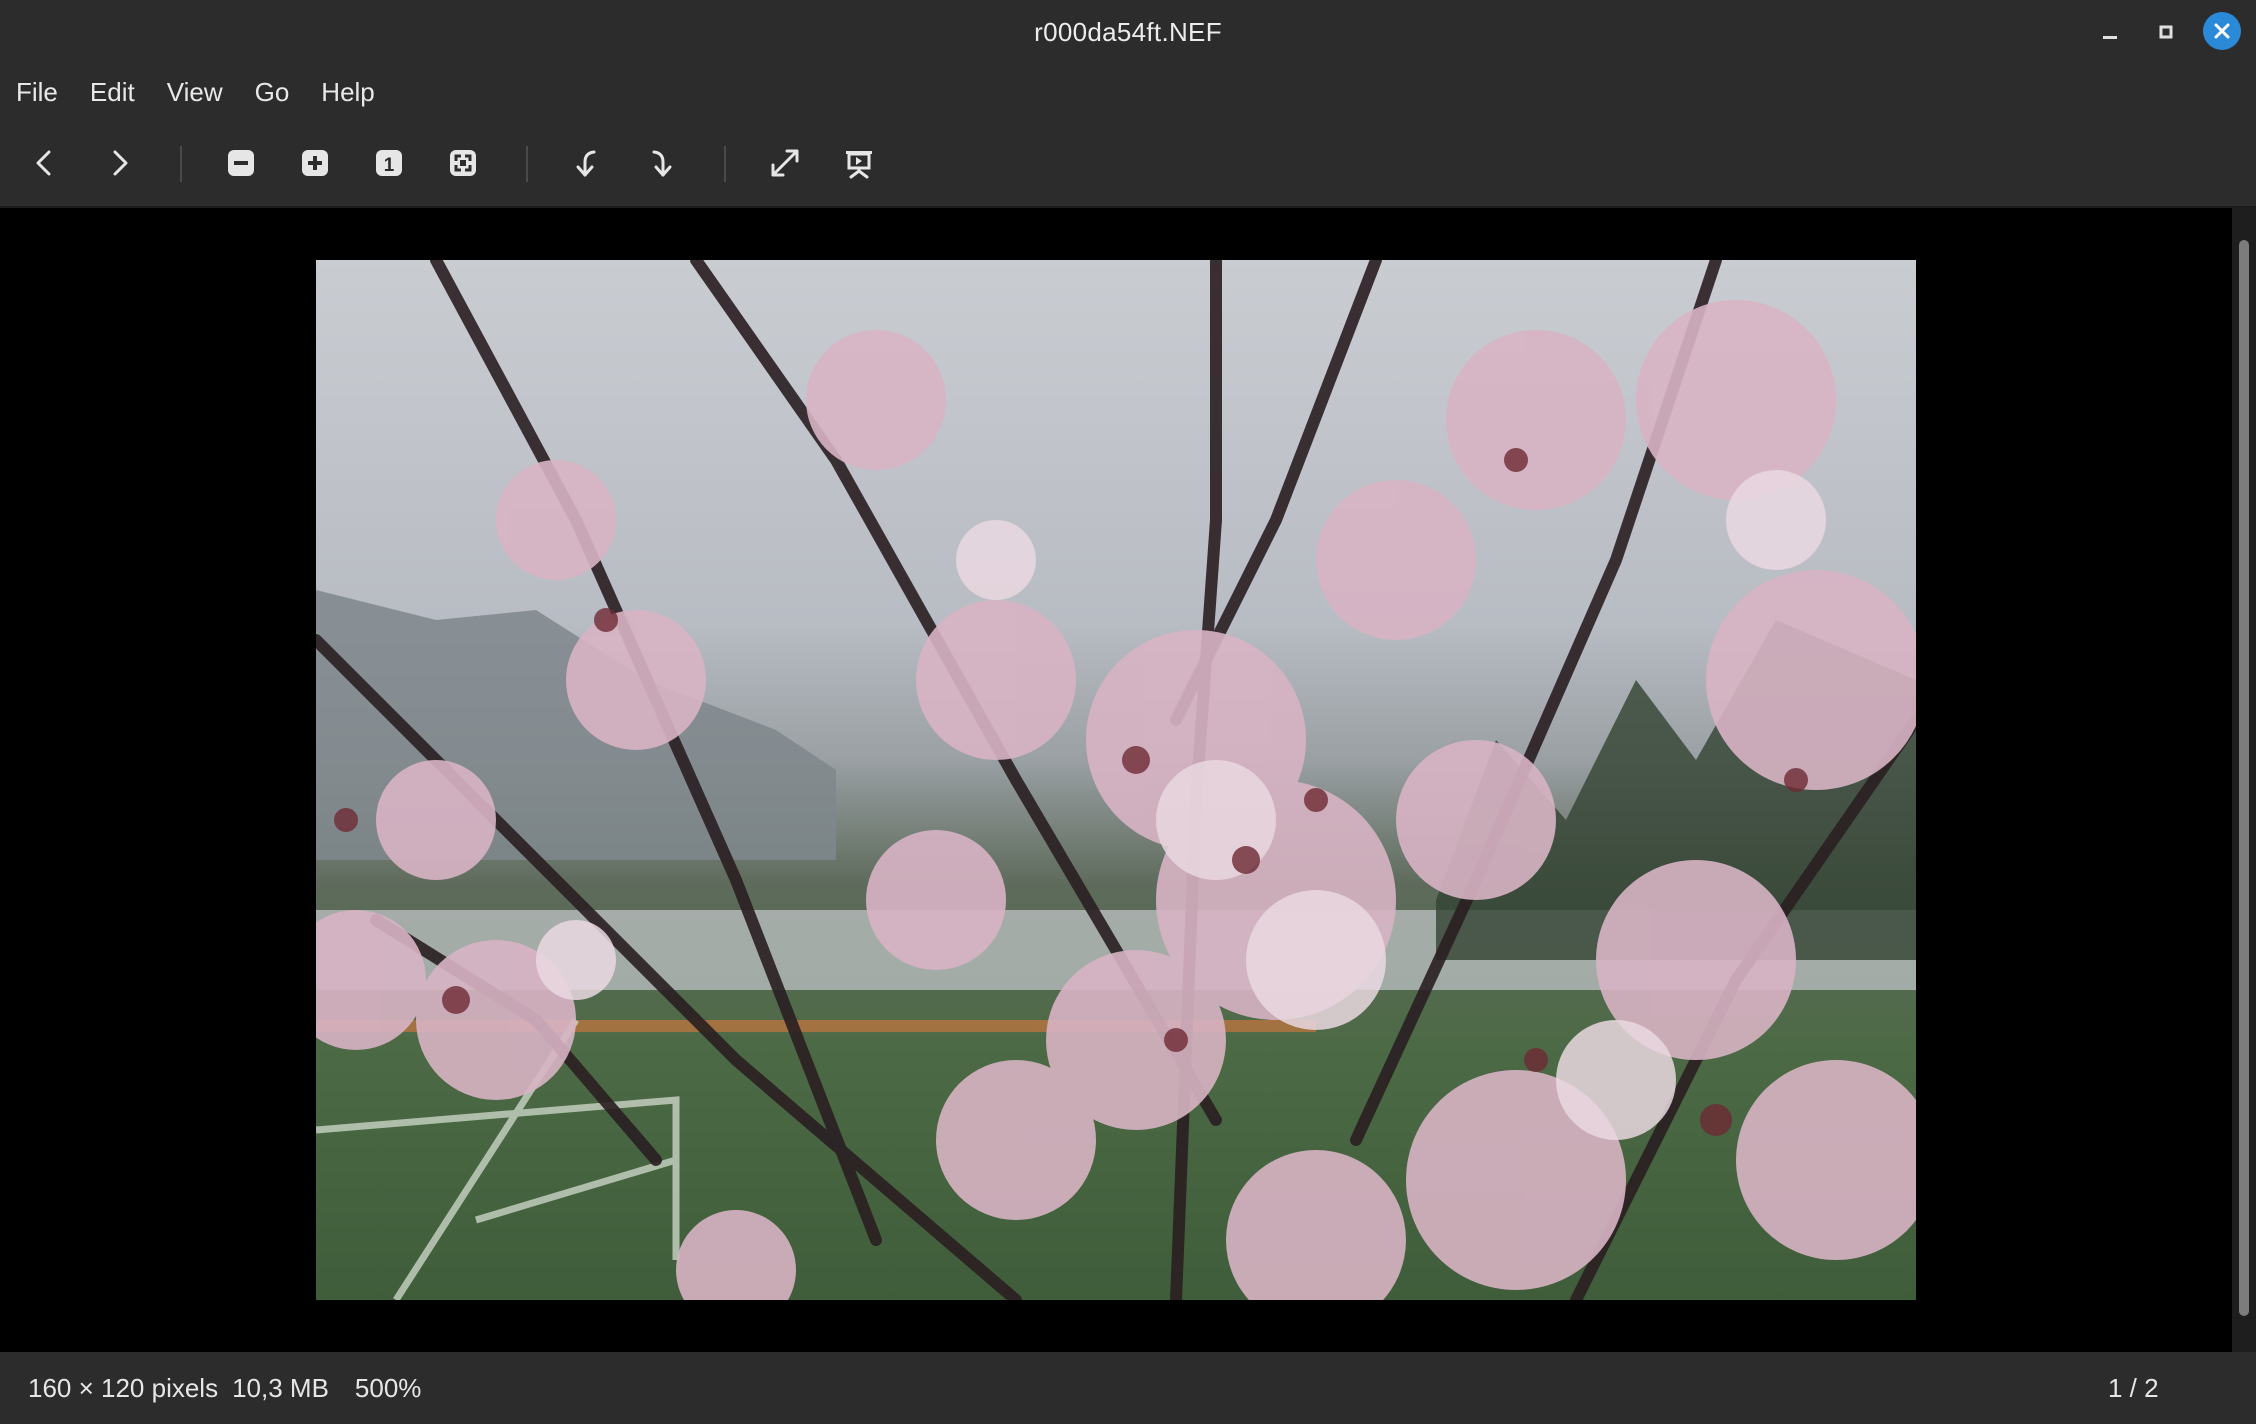 The height and width of the screenshot is (1424, 2256). Describe the element at coordinates (280, 1387) in the screenshot. I see `file-size: 10,3 MB` at that location.